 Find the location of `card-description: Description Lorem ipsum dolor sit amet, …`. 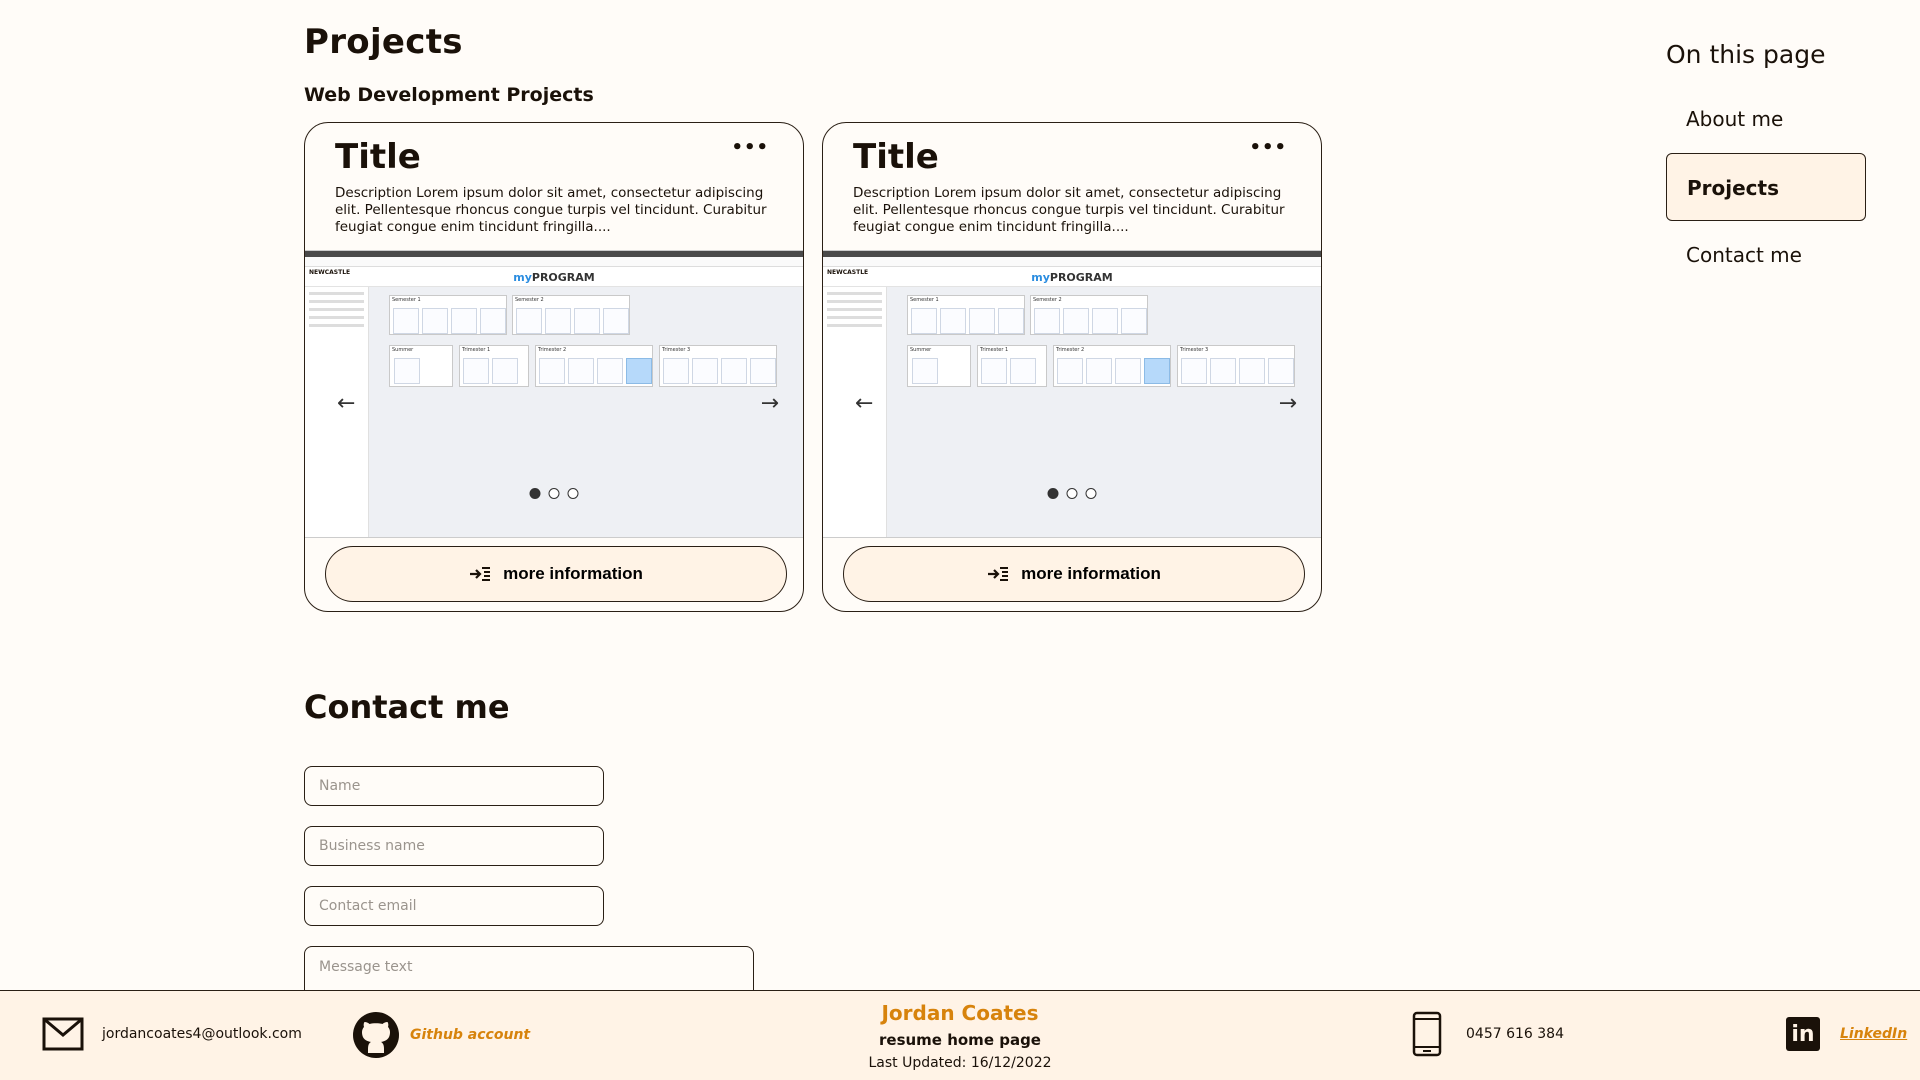

card-description: Description Lorem ipsum dolor sit amet, … is located at coordinates (1069, 210).